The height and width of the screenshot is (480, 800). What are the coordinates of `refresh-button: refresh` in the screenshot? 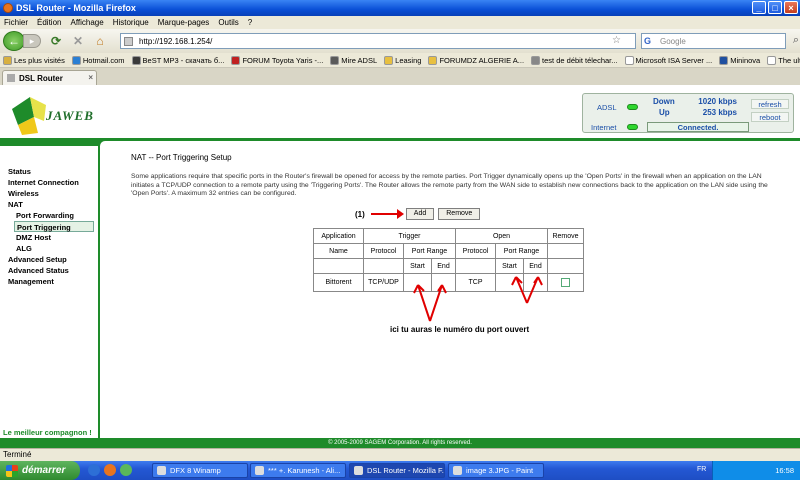 It's located at (770, 104).